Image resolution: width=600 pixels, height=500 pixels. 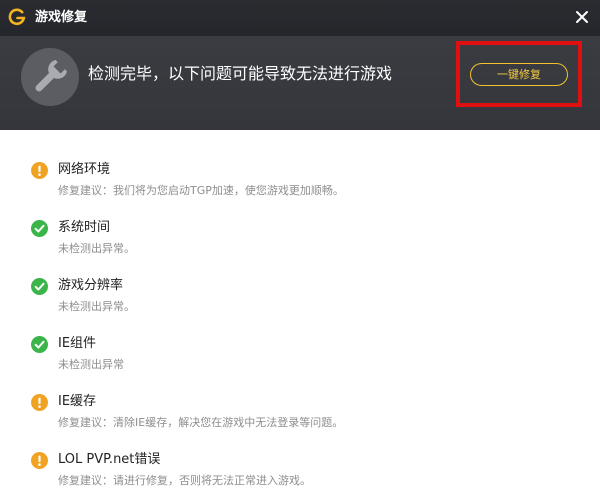 I want to click on list-item: IE组件 未检测出异常, so click(x=300, y=358).